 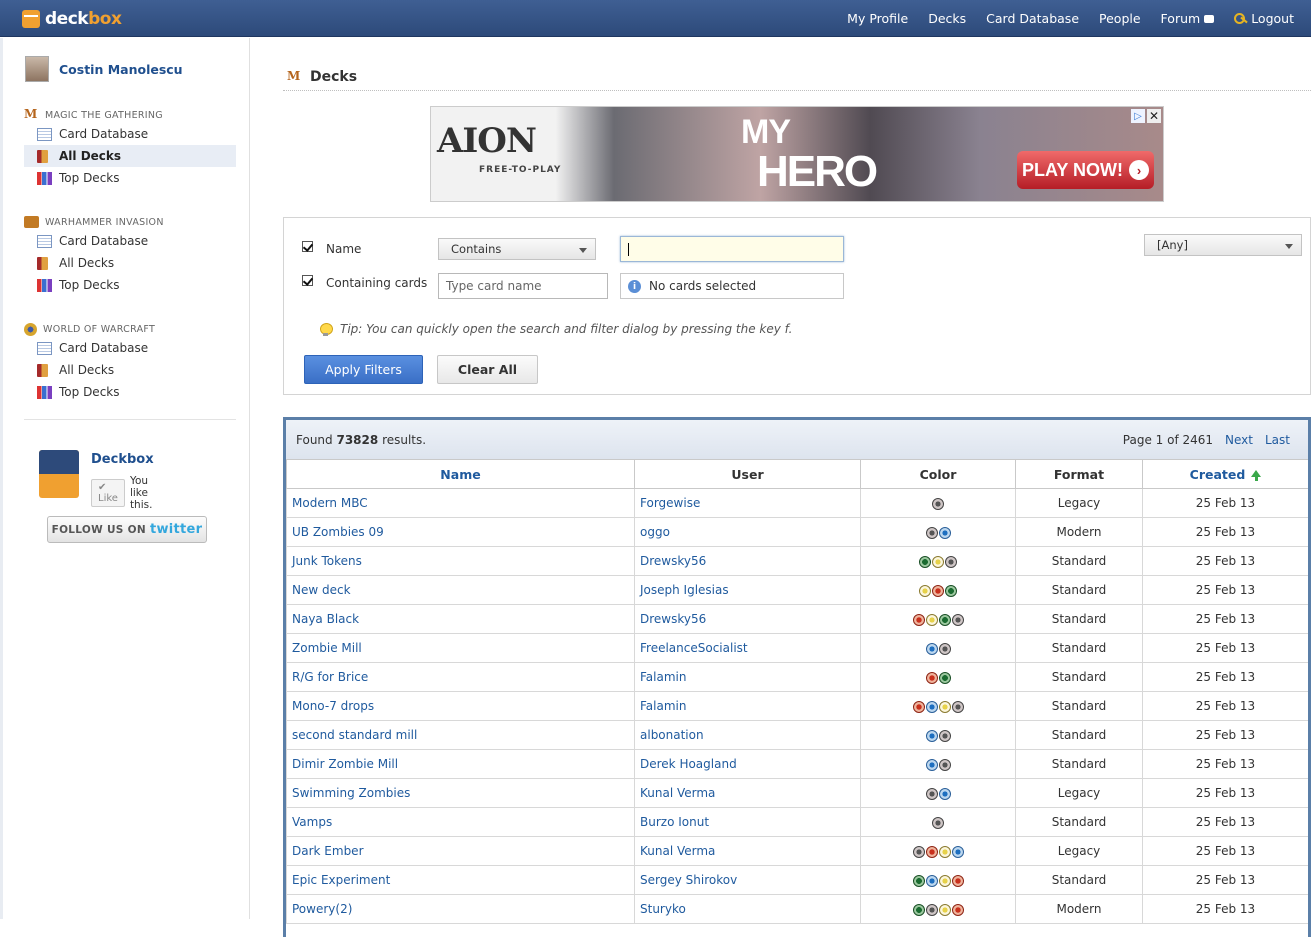 I want to click on nav-decks: Decks, so click(x=947, y=18).